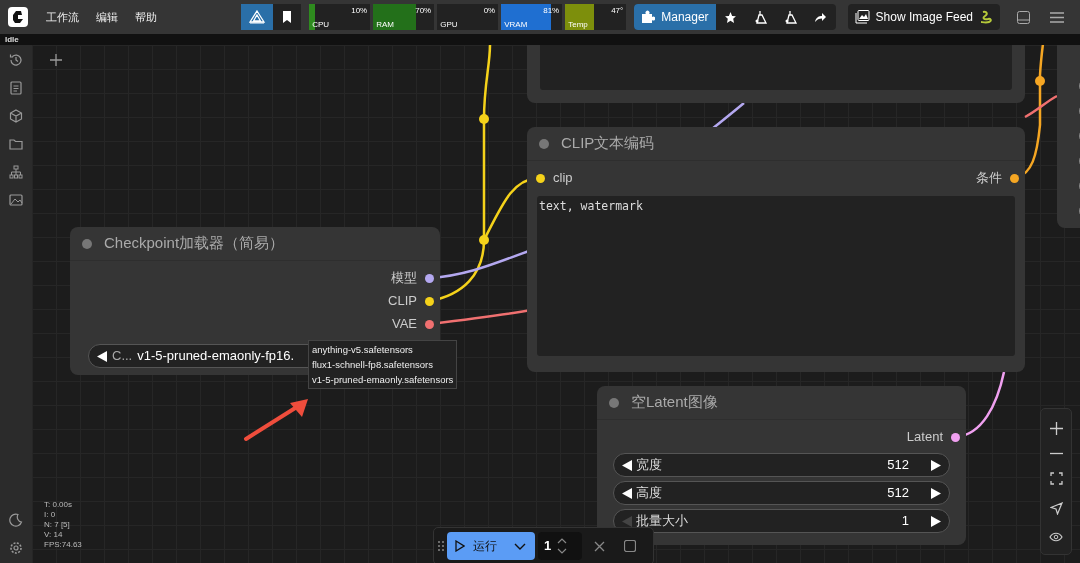  Describe the element at coordinates (986, 17) in the screenshot. I see `snake-icon` at that location.